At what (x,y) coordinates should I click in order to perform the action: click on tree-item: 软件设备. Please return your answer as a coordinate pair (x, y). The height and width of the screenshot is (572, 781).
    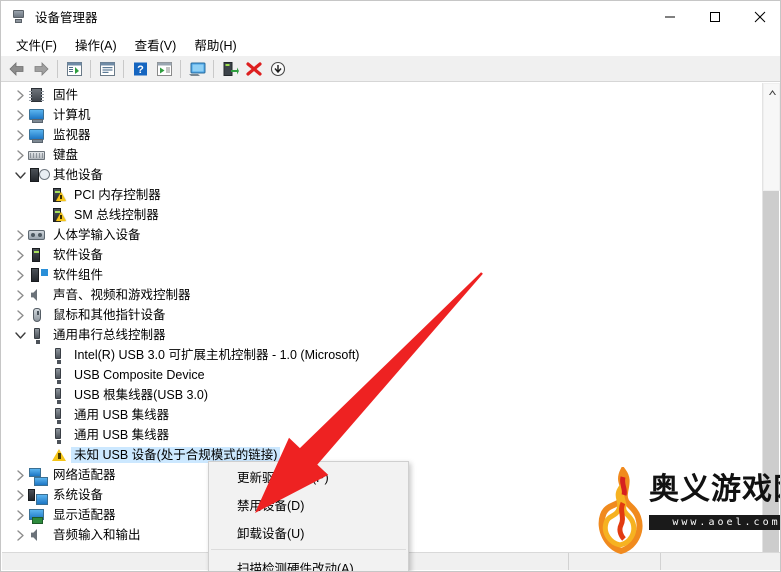
    Looking at the image, I should click on (59, 255).